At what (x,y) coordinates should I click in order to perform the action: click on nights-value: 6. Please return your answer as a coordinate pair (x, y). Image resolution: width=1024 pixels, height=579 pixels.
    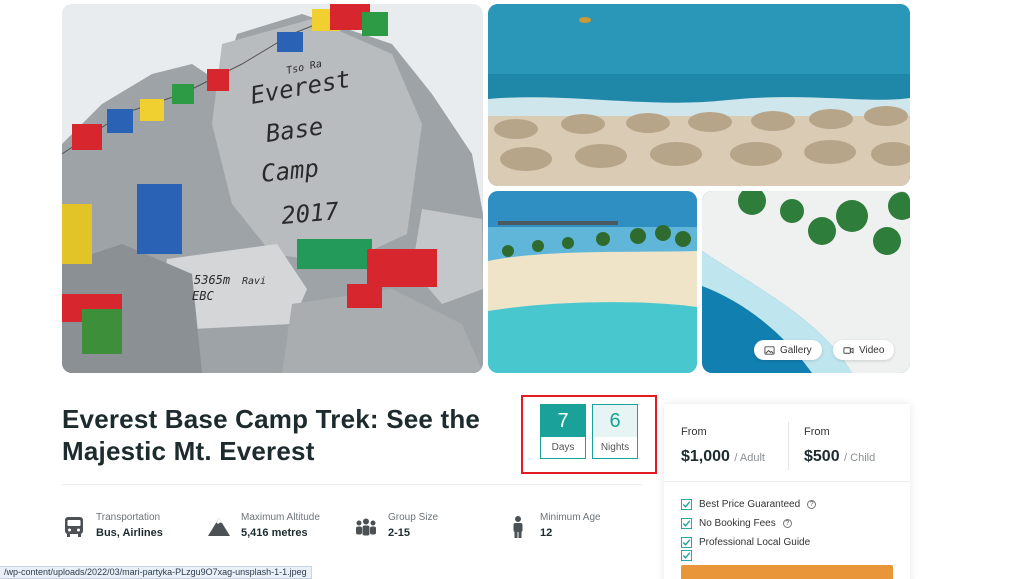
    Looking at the image, I should click on (615, 421).